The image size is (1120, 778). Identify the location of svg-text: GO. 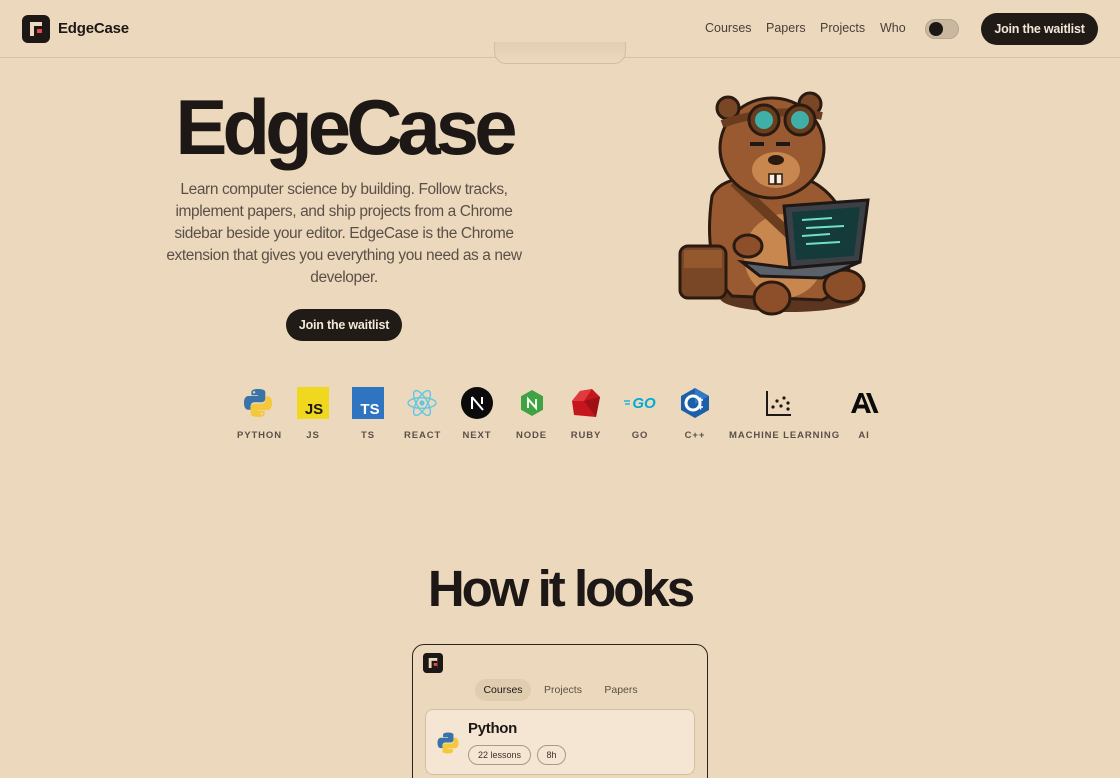
(644, 403).